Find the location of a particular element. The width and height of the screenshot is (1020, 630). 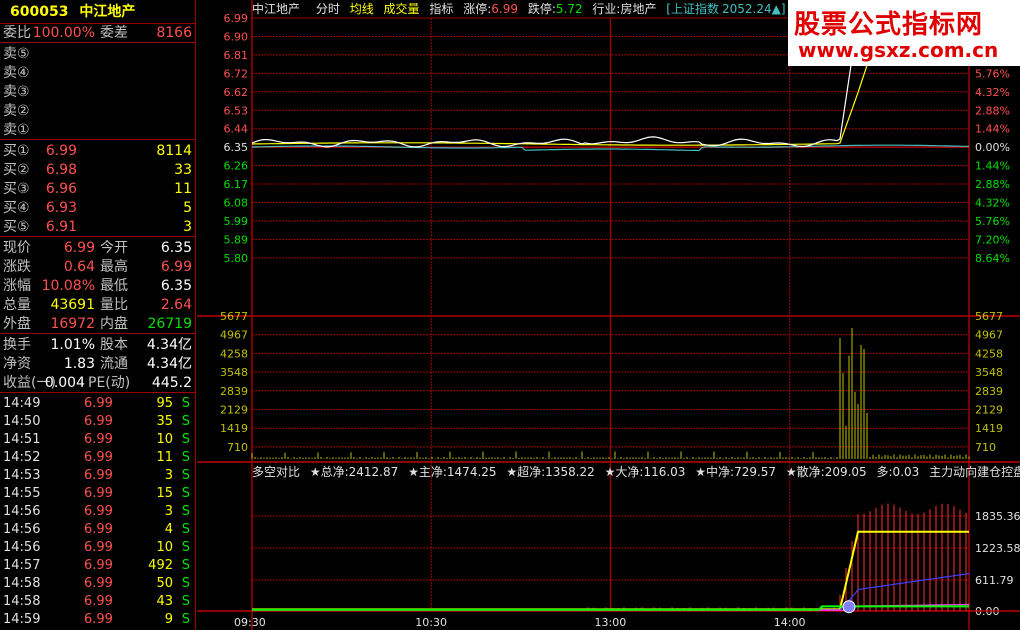

quote-row: 涨跌 0.64 最高 6.99 is located at coordinates (97, 267).